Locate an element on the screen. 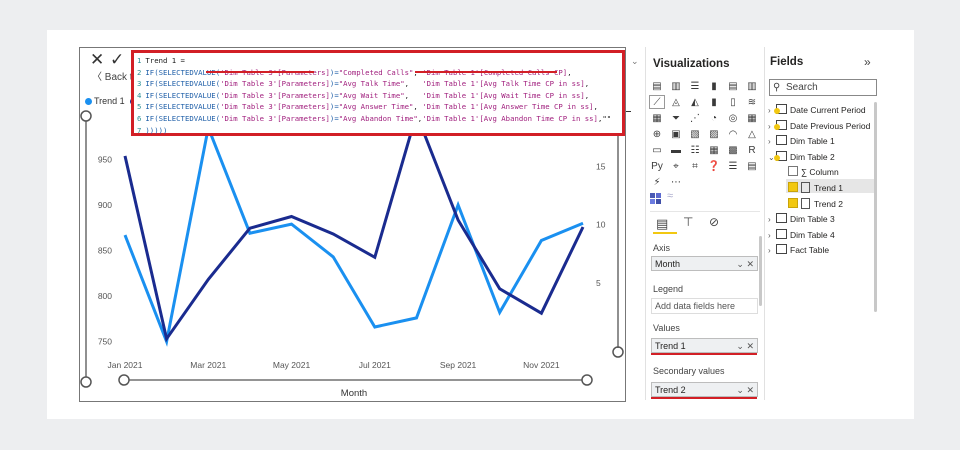 The width and height of the screenshot is (960, 450). stacked-column-icon: ▥ is located at coordinates (676, 86).